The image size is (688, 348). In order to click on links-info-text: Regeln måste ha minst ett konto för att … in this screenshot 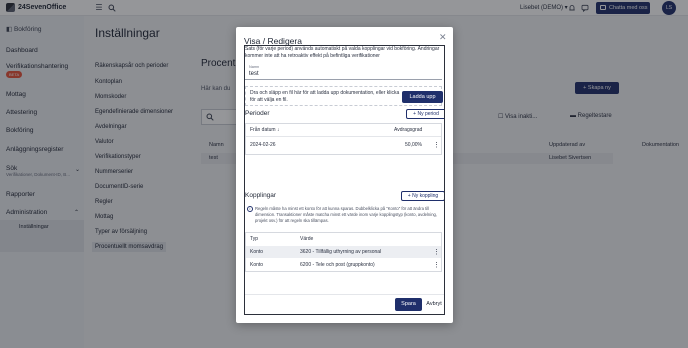, I will do `click(346, 214)`.